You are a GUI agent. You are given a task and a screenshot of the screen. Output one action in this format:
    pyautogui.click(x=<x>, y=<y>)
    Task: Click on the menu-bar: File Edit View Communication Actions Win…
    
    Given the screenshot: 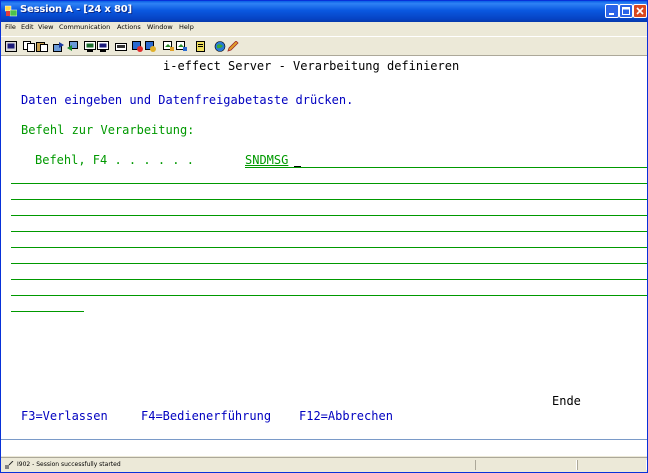 What is the action you would take?
    pyautogui.click(x=324, y=29)
    